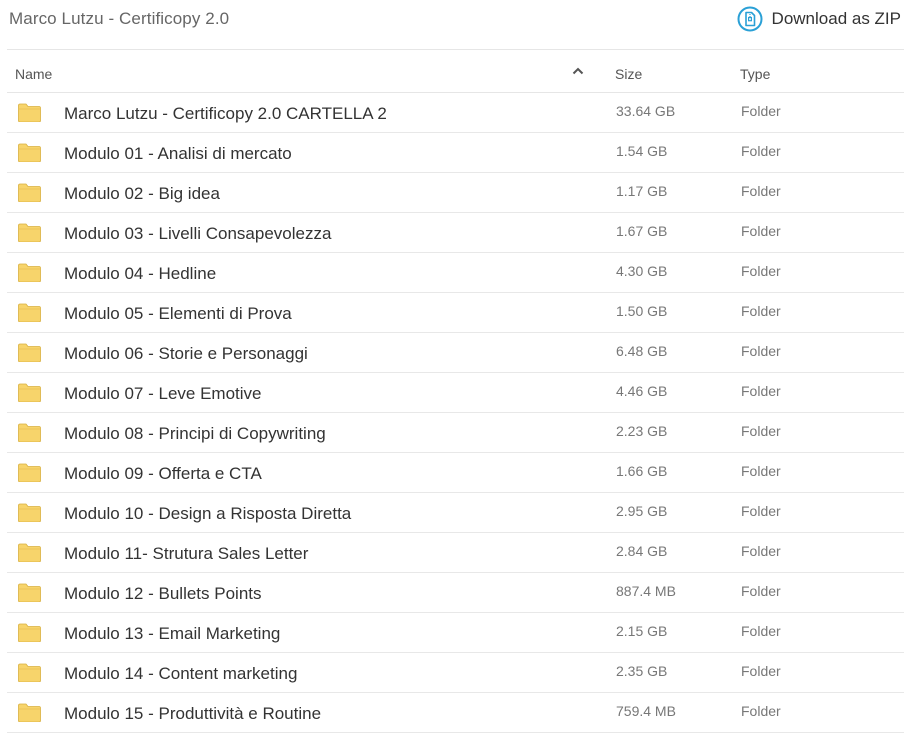 The width and height of the screenshot is (904, 734). Describe the element at coordinates (642, 231) in the screenshot. I see `row-size: 1.67 GB` at that location.